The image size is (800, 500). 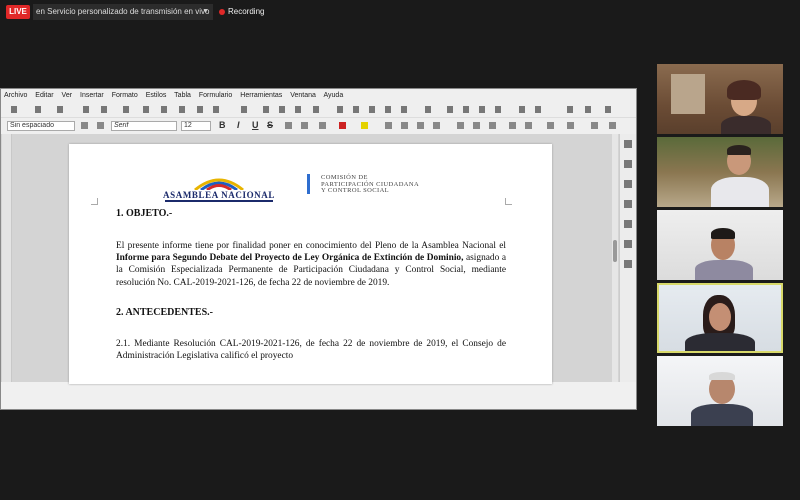 What do you see at coordinates (628, 264) in the screenshot?
I see `manage-changes-icon` at bounding box center [628, 264].